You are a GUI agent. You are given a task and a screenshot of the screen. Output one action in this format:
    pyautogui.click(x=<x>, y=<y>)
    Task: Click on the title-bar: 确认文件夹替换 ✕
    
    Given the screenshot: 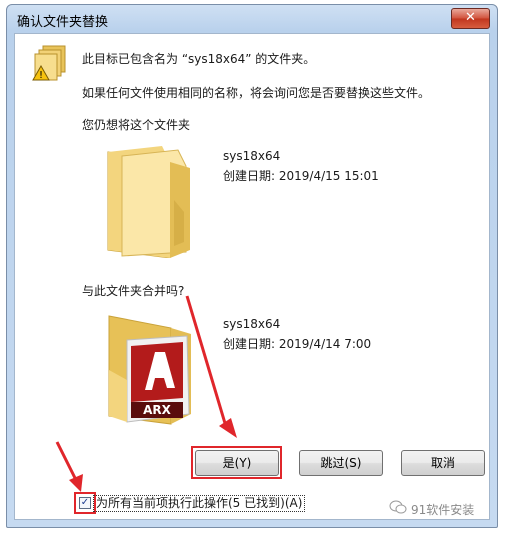 What is the action you would take?
    pyautogui.click(x=252, y=19)
    